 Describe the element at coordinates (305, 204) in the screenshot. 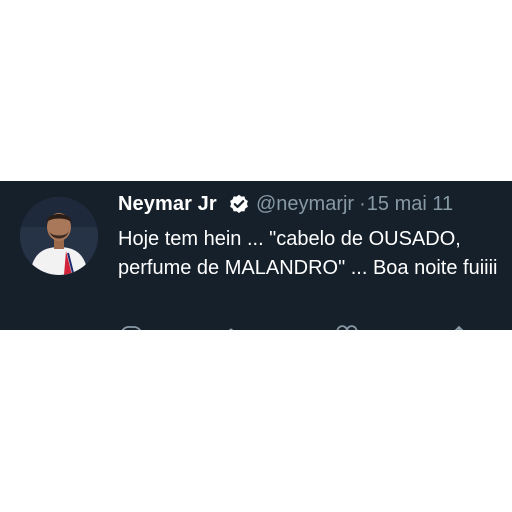

I see `author-handle: @neymarjr` at that location.